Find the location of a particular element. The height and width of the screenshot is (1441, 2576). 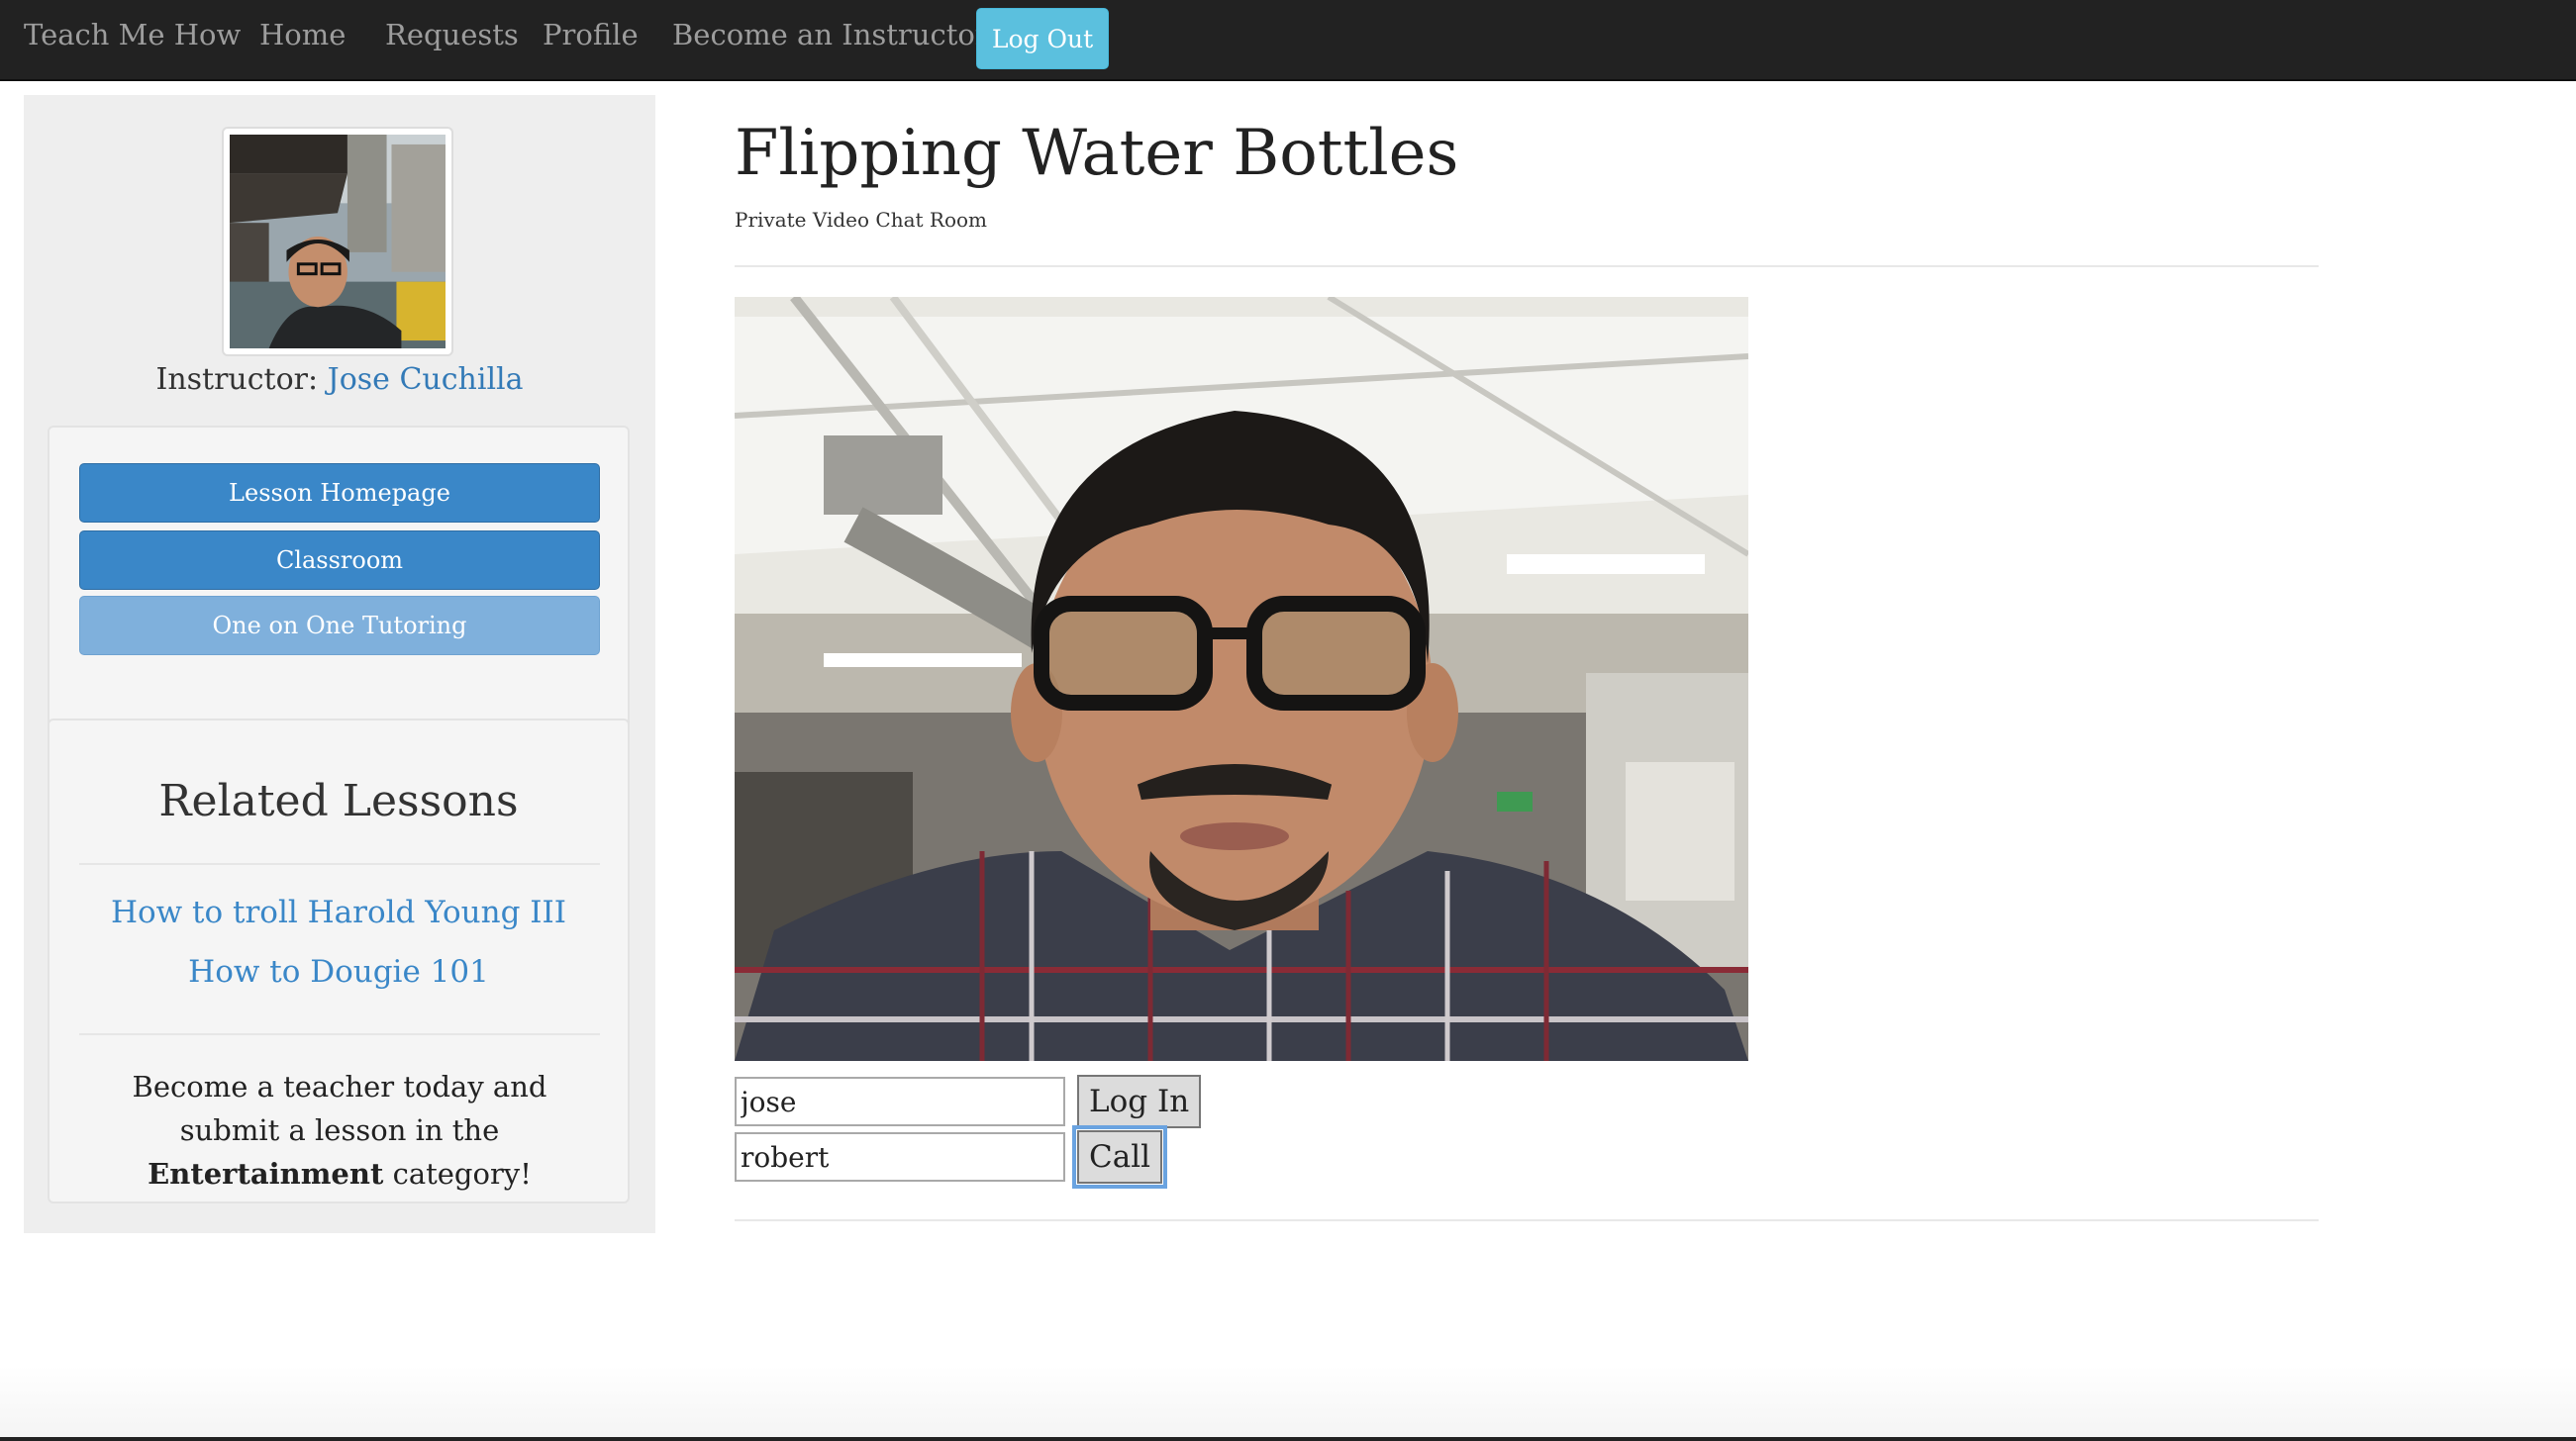

instructor-name-link: Jose Cuchilla is located at coordinates (426, 379).